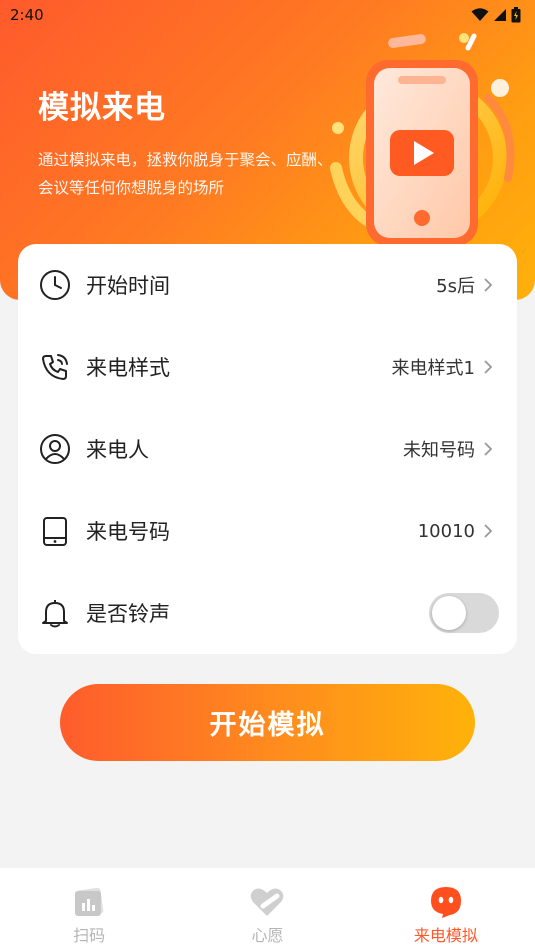 The image size is (535, 951). Describe the element at coordinates (128, 368) in the screenshot. I see `call-style-label: 来电样式` at that location.